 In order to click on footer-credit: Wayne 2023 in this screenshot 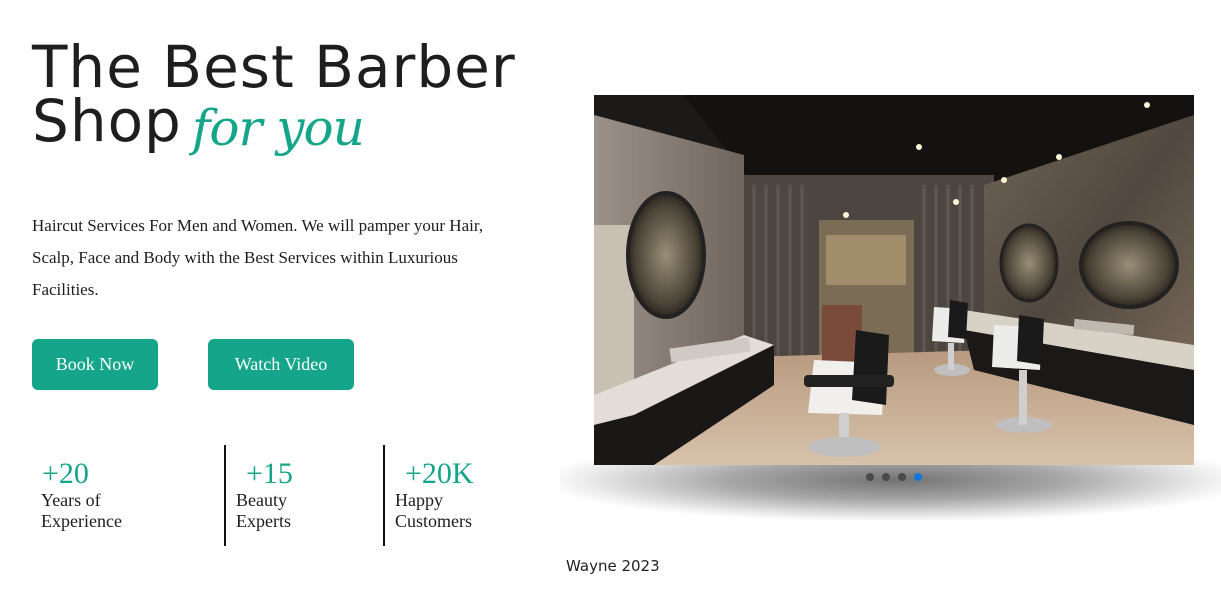, I will do `click(613, 566)`.